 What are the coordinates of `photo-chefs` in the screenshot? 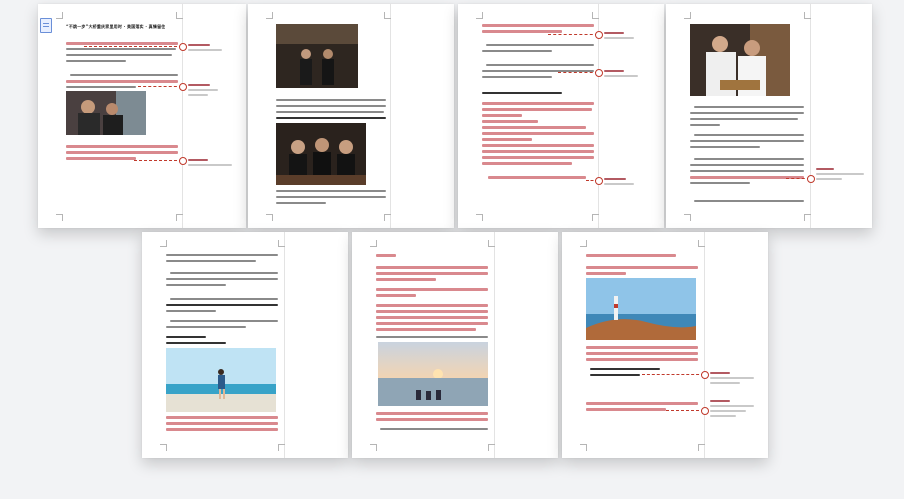 It's located at (740, 60).